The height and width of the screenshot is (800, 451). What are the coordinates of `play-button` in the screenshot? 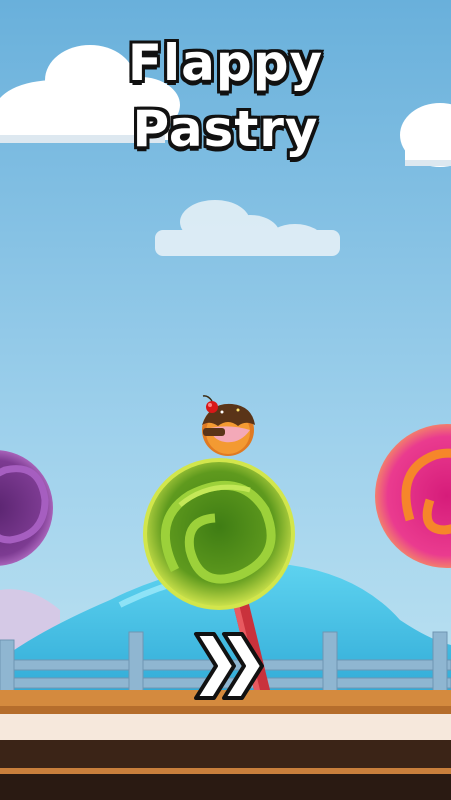 It's located at (228, 666).